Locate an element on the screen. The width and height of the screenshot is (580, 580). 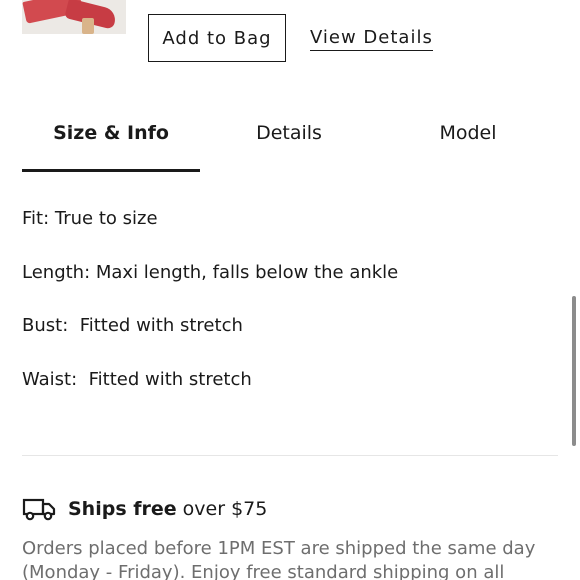
tab-model: Model is located at coordinates (468, 140).